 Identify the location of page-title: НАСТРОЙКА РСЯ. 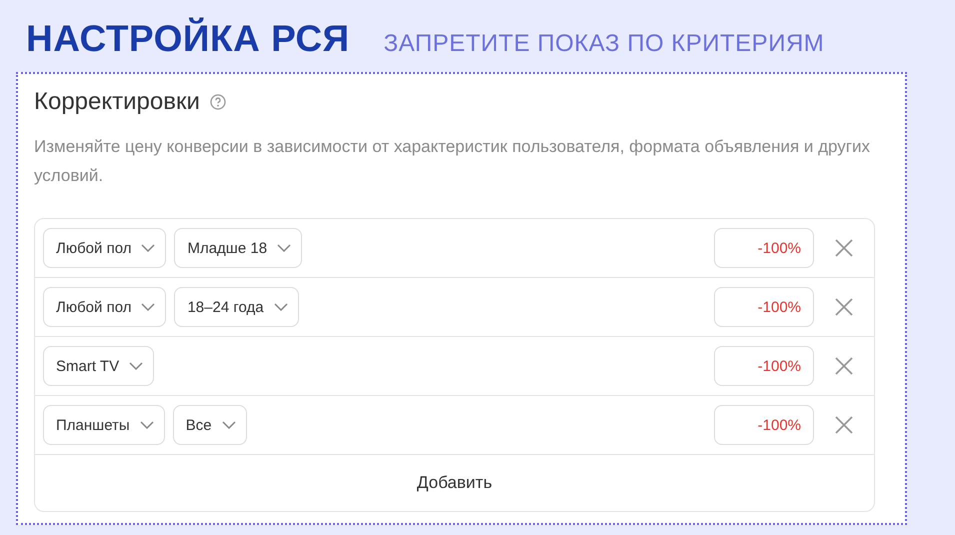
(188, 39).